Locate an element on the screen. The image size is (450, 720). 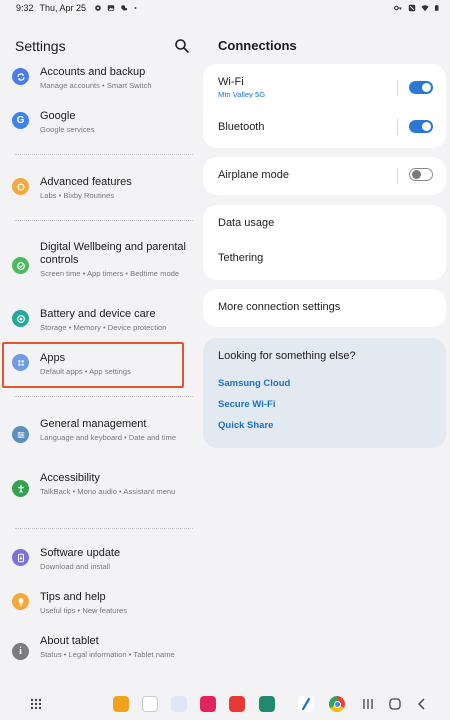
item-subtitle: Language and keyboard • Date and time is located at coordinates (108, 437).